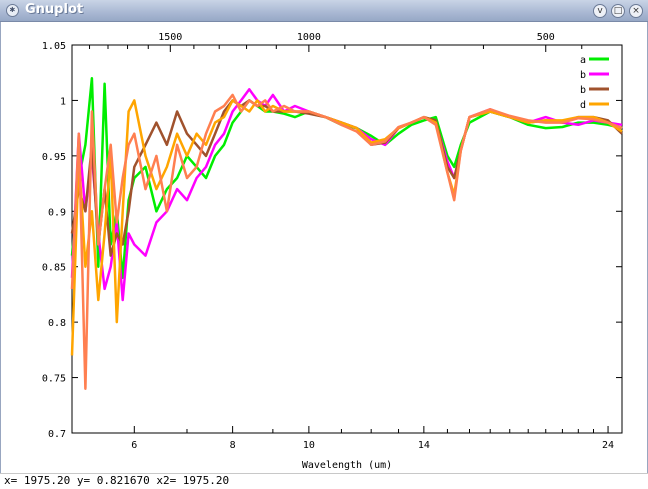 The height and width of the screenshot is (489, 648). What do you see at coordinates (583, 60) in the screenshot?
I see `legend-label-1: a` at bounding box center [583, 60].